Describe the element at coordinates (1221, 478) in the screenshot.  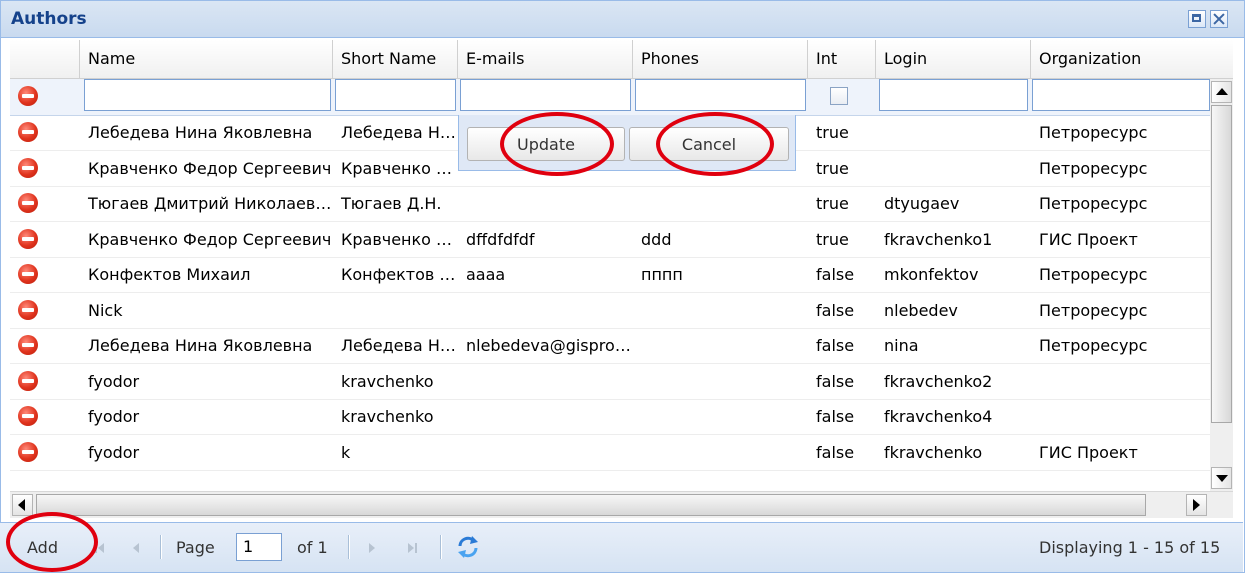
I see `scroll-down-icon` at that location.